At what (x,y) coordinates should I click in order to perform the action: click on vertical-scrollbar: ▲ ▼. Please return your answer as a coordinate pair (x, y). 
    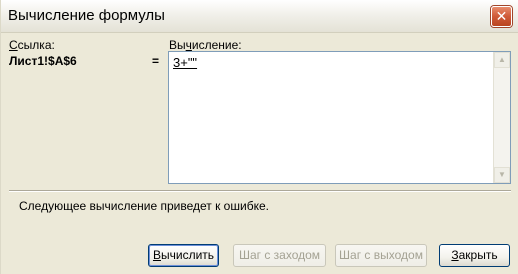
    Looking at the image, I should click on (501, 117).